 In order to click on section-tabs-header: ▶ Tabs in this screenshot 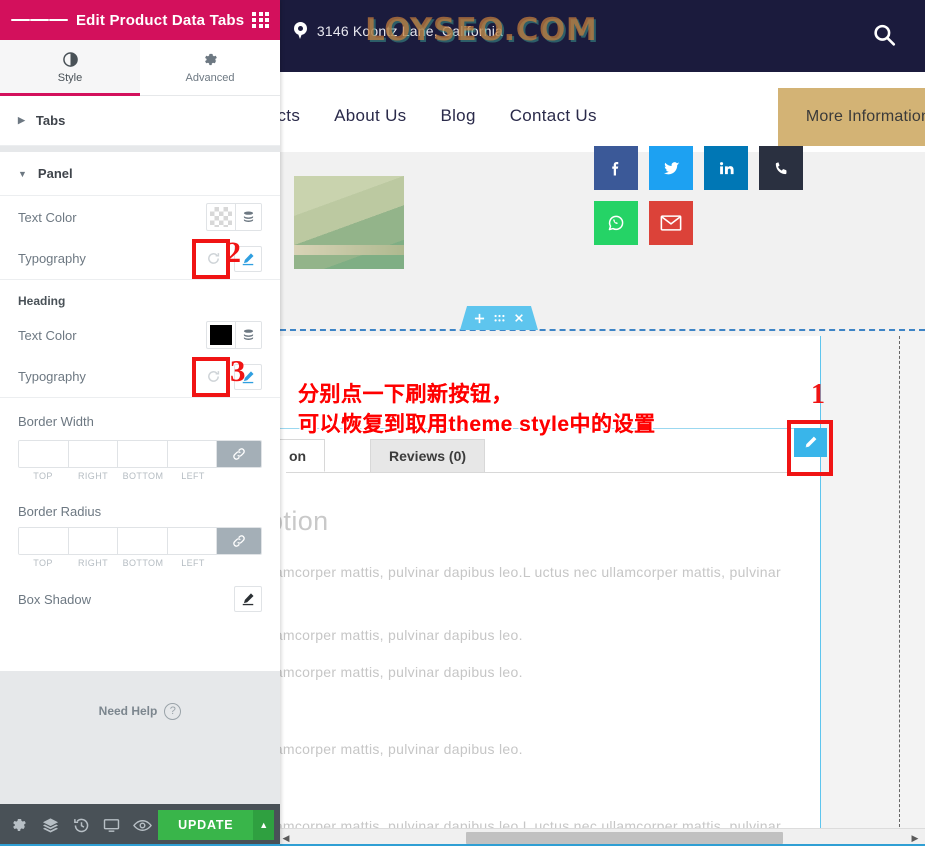, I will do `click(140, 121)`.